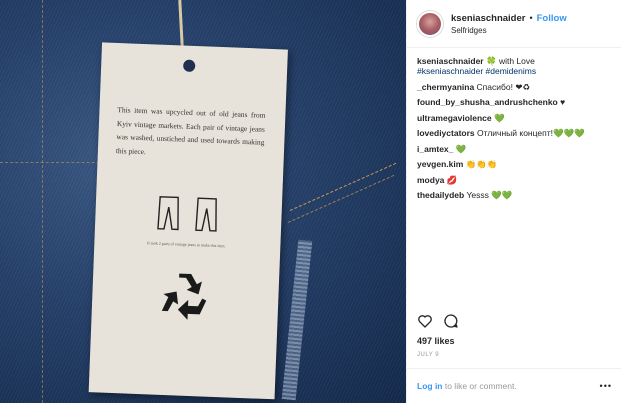 The image size is (621, 403). I want to click on post-header: kseniaschnaider • Follow Selfridges, so click(514, 24).